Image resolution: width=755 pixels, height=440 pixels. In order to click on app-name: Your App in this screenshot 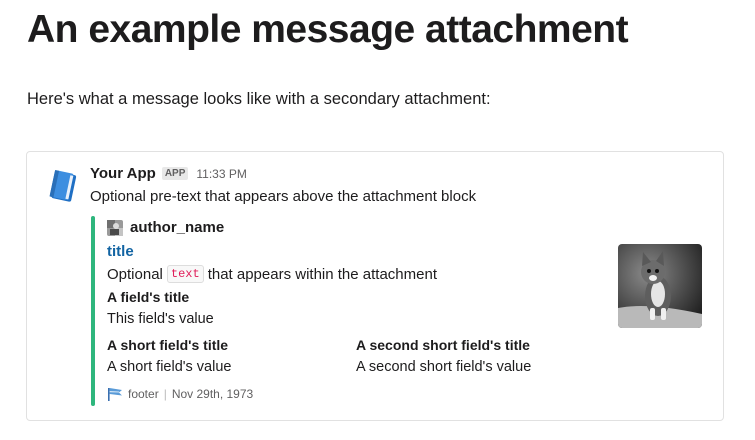, I will do `click(123, 173)`.